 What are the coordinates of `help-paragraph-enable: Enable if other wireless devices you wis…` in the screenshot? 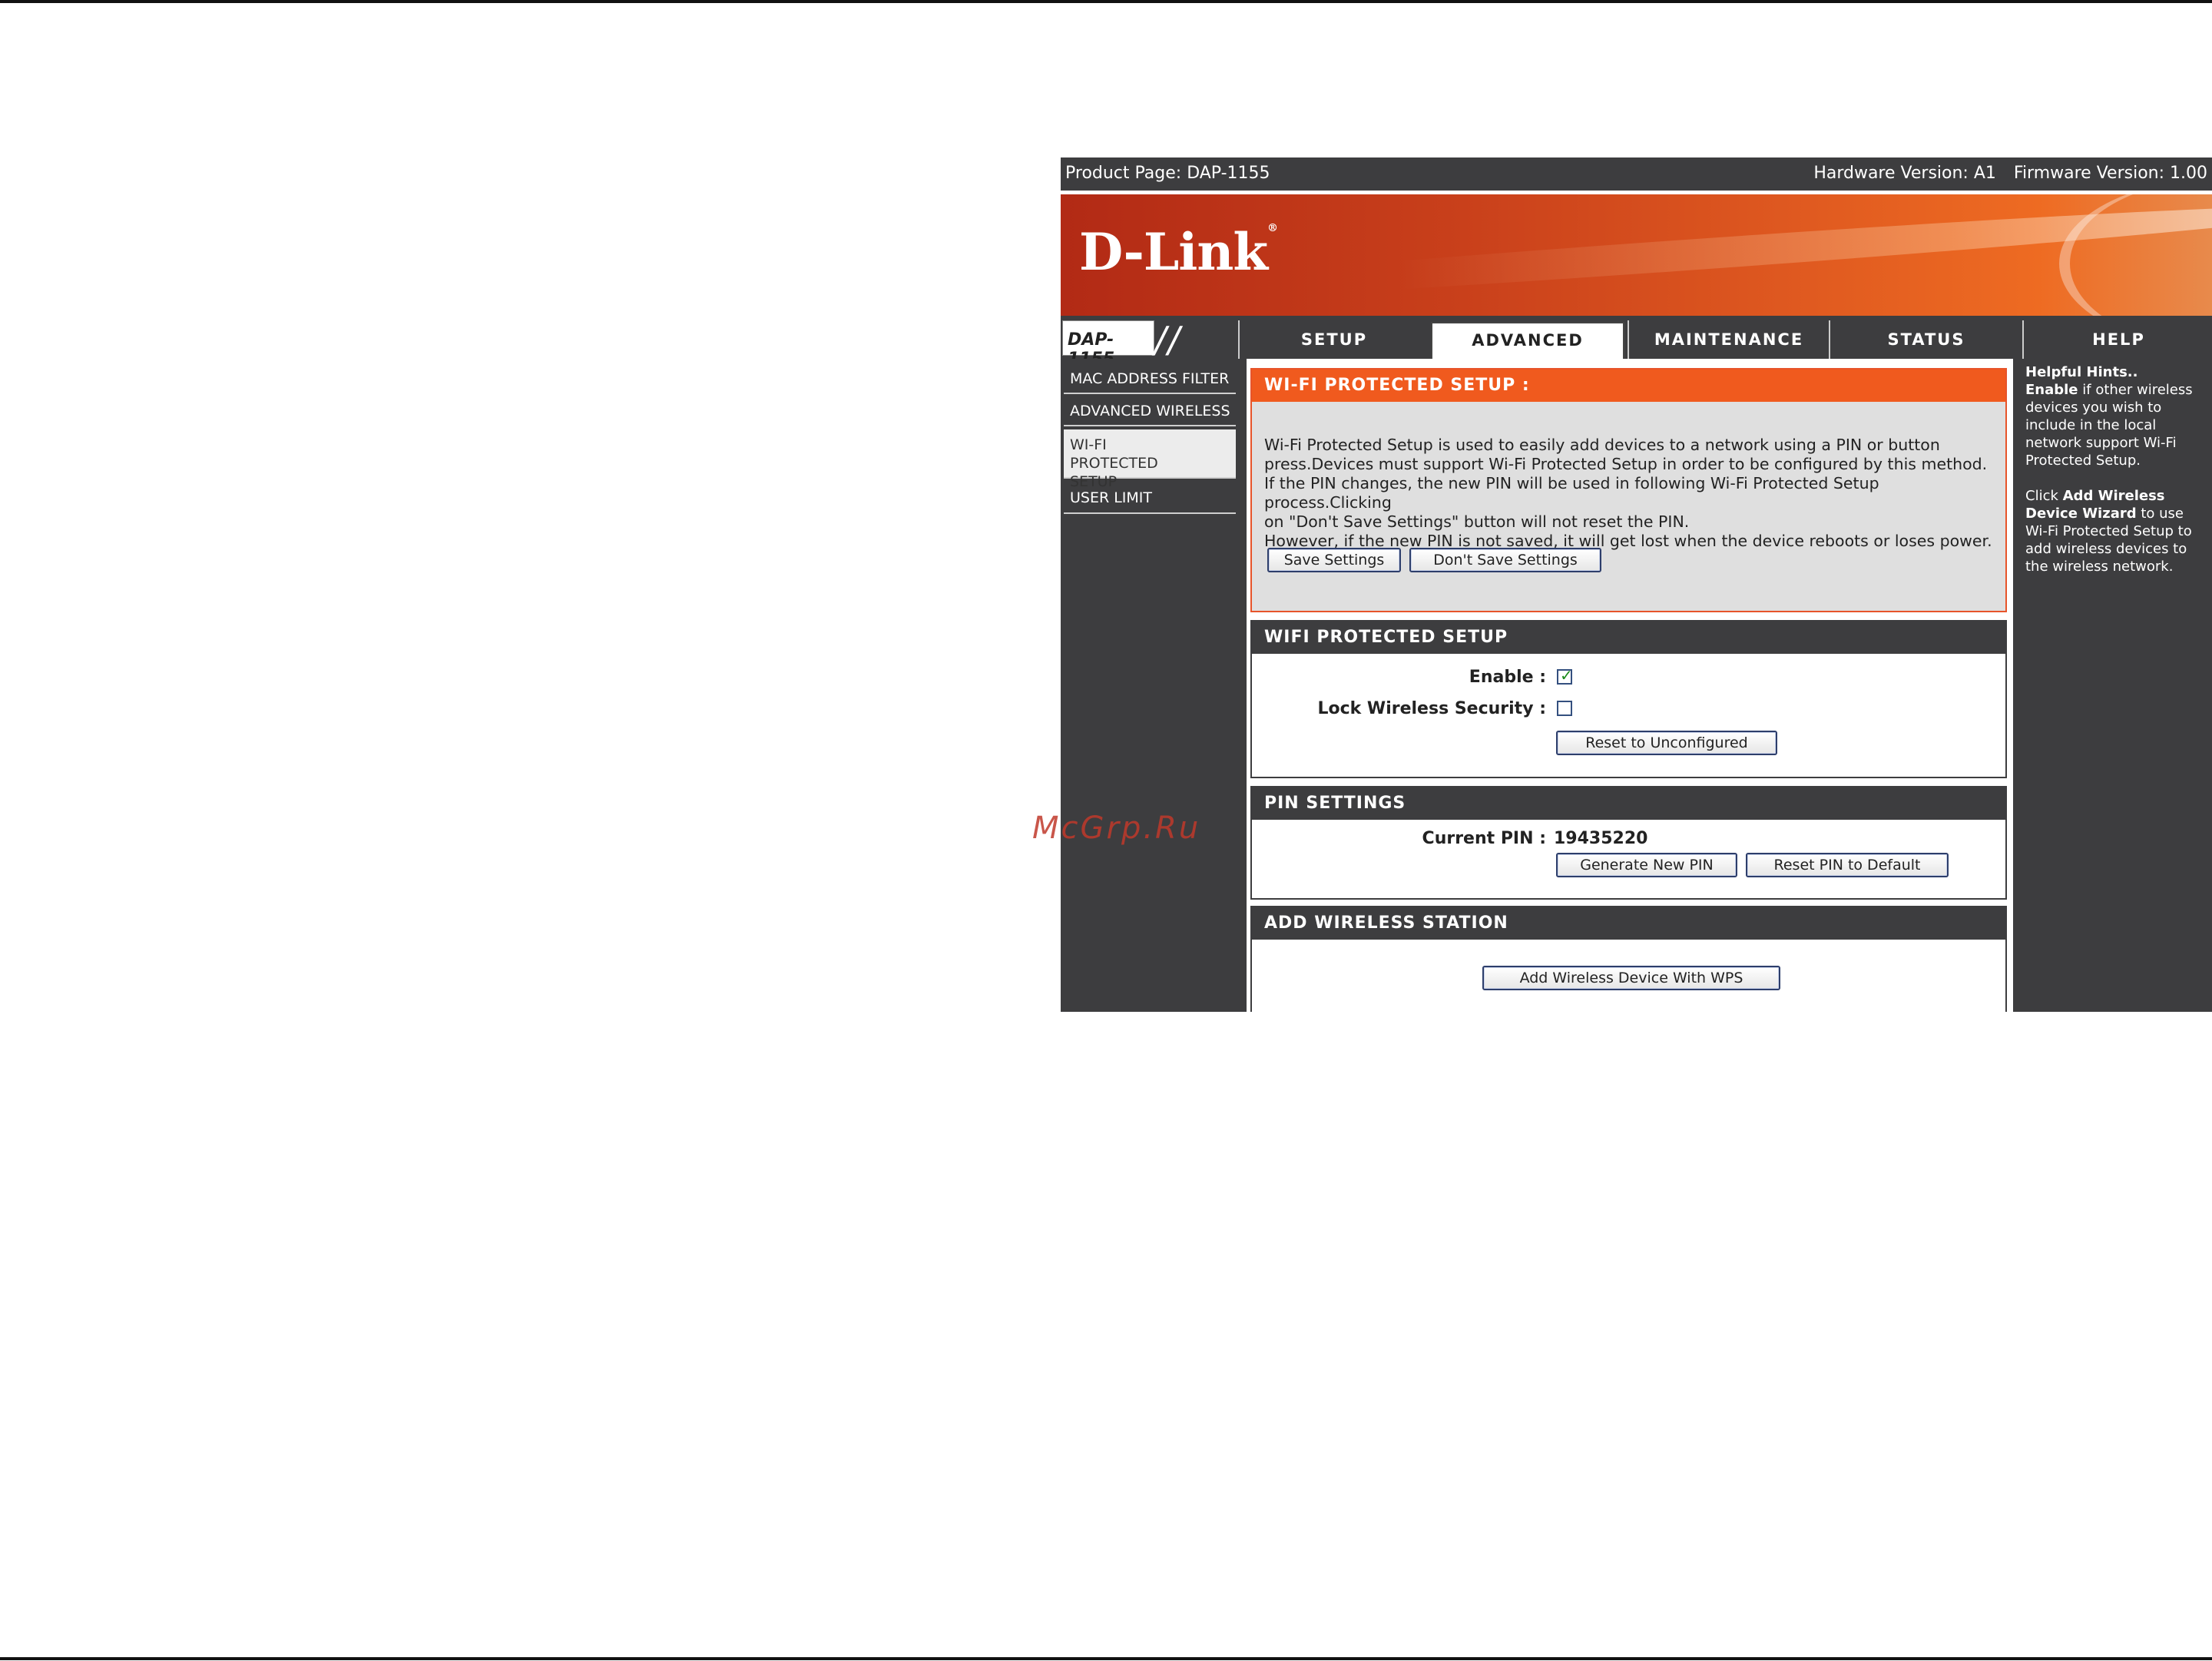 It's located at (2117, 425).